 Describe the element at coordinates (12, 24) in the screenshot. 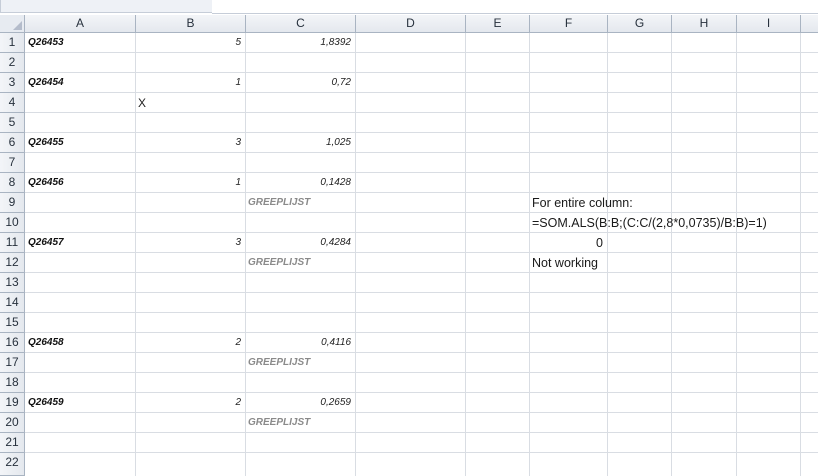

I see `select-all-button` at that location.